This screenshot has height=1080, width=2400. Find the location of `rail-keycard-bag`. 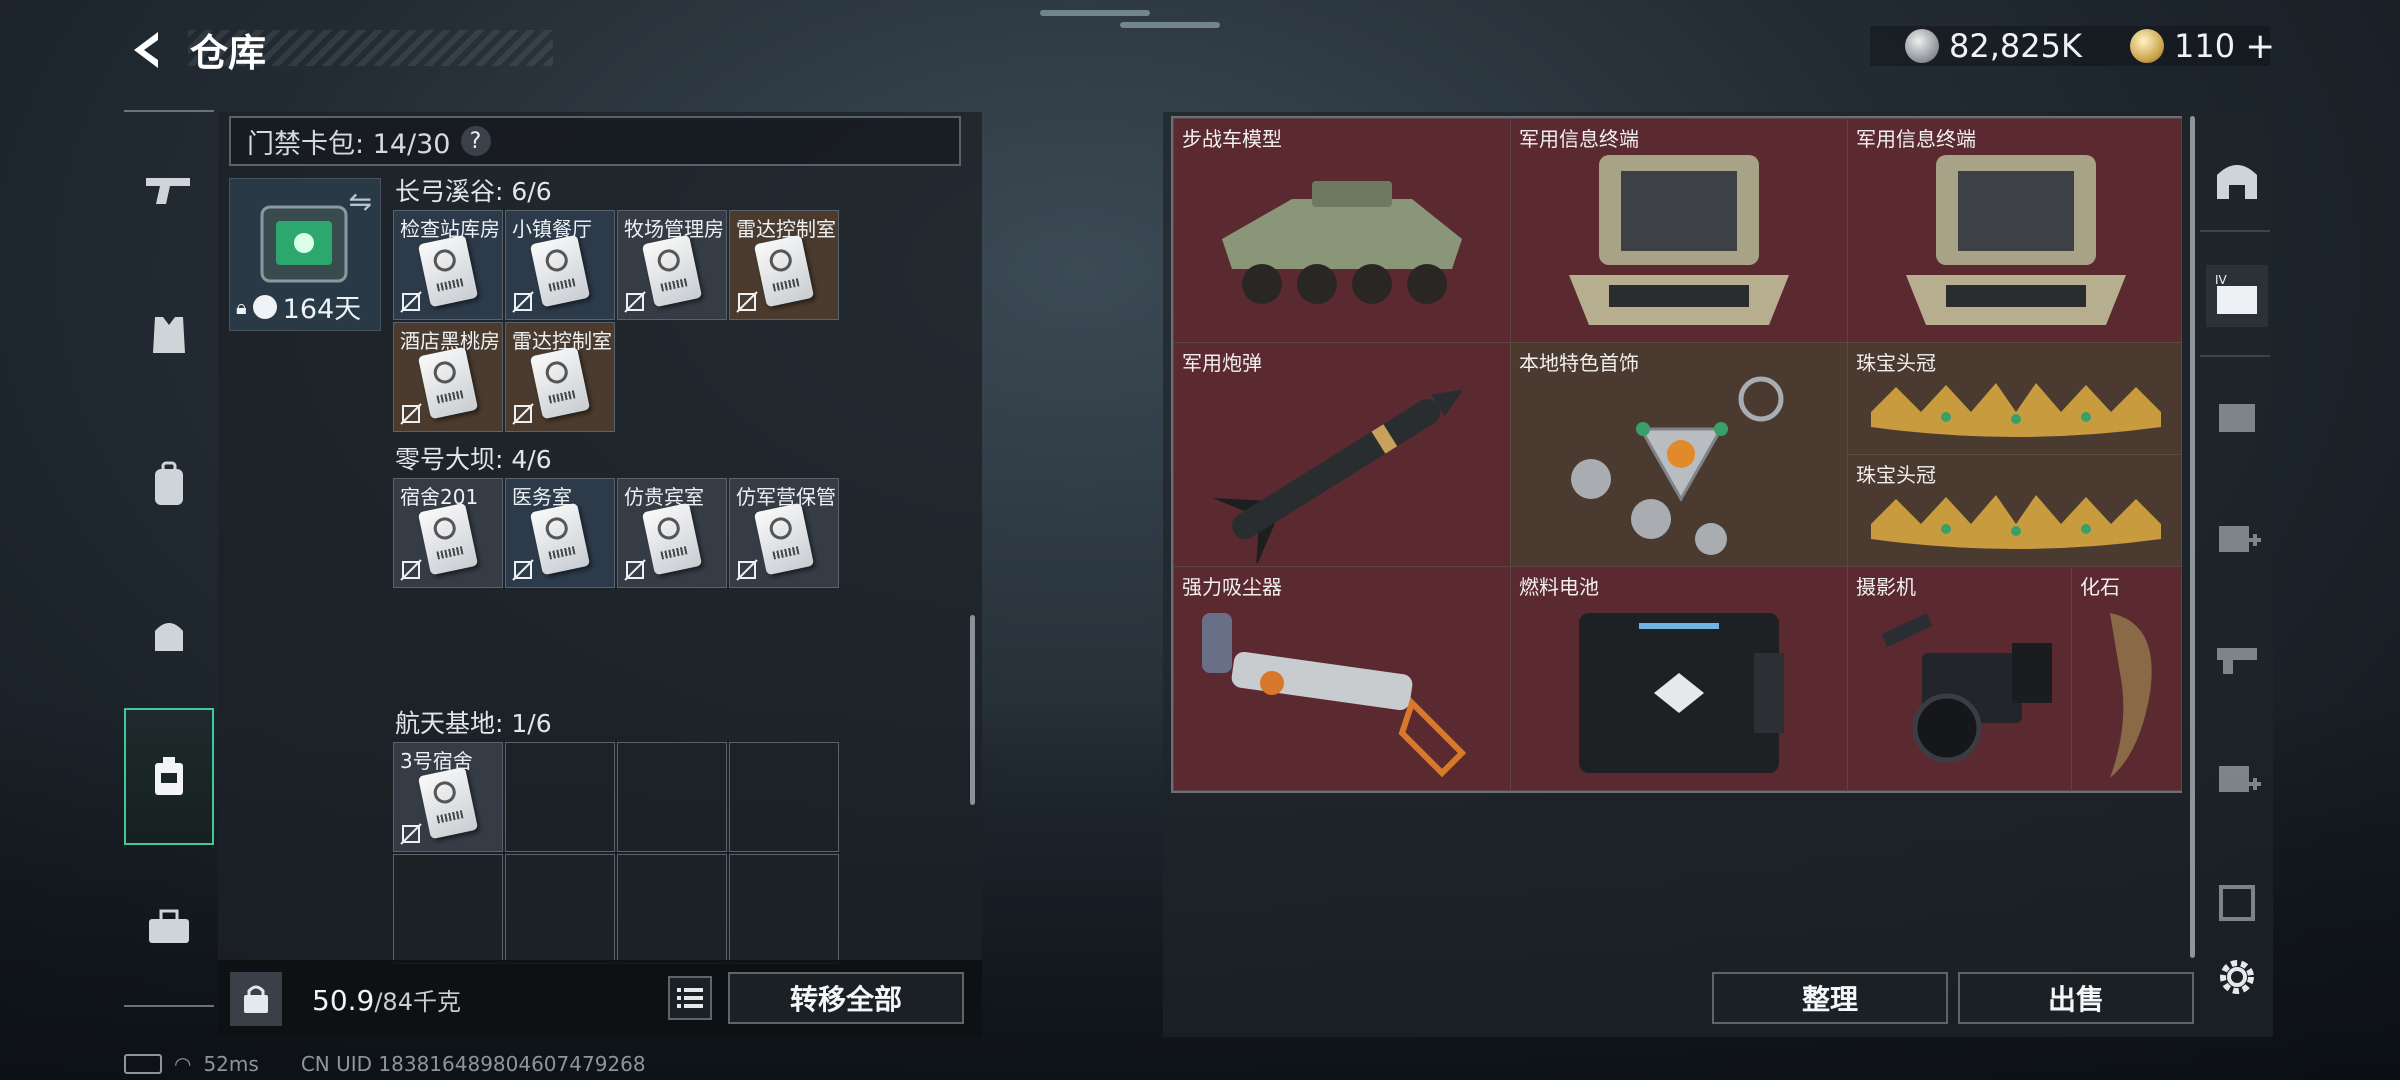

rail-keycard-bag is located at coordinates (169, 776).